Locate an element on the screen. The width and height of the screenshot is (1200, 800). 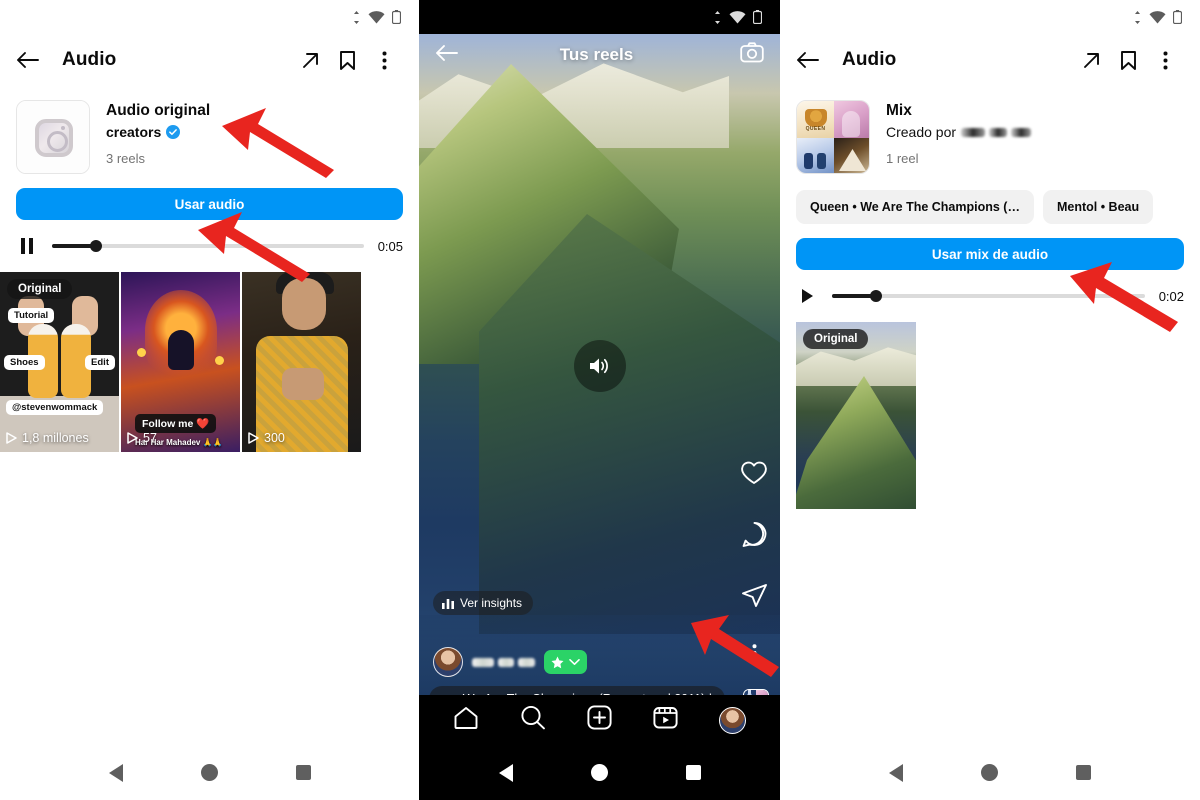
verified-badge-icon is located at coordinates (173, 132).